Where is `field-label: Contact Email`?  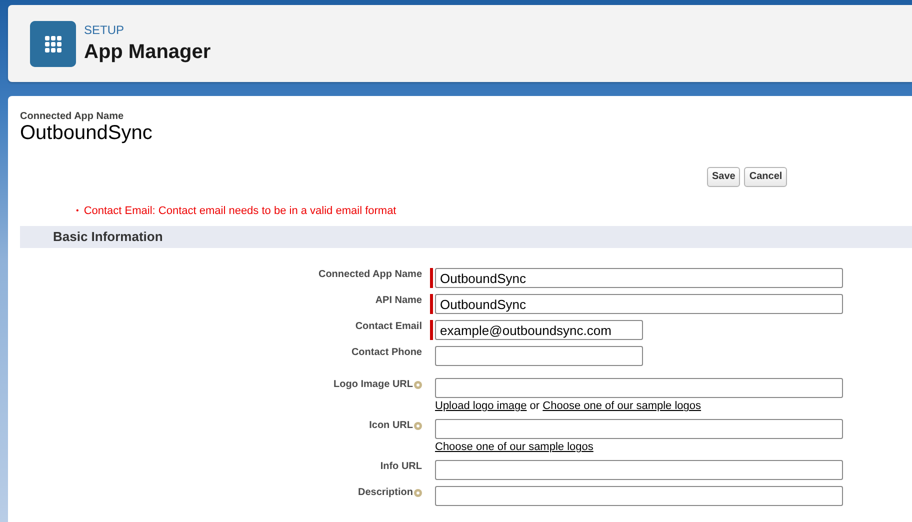
field-label: Contact Email is located at coordinates (388, 326).